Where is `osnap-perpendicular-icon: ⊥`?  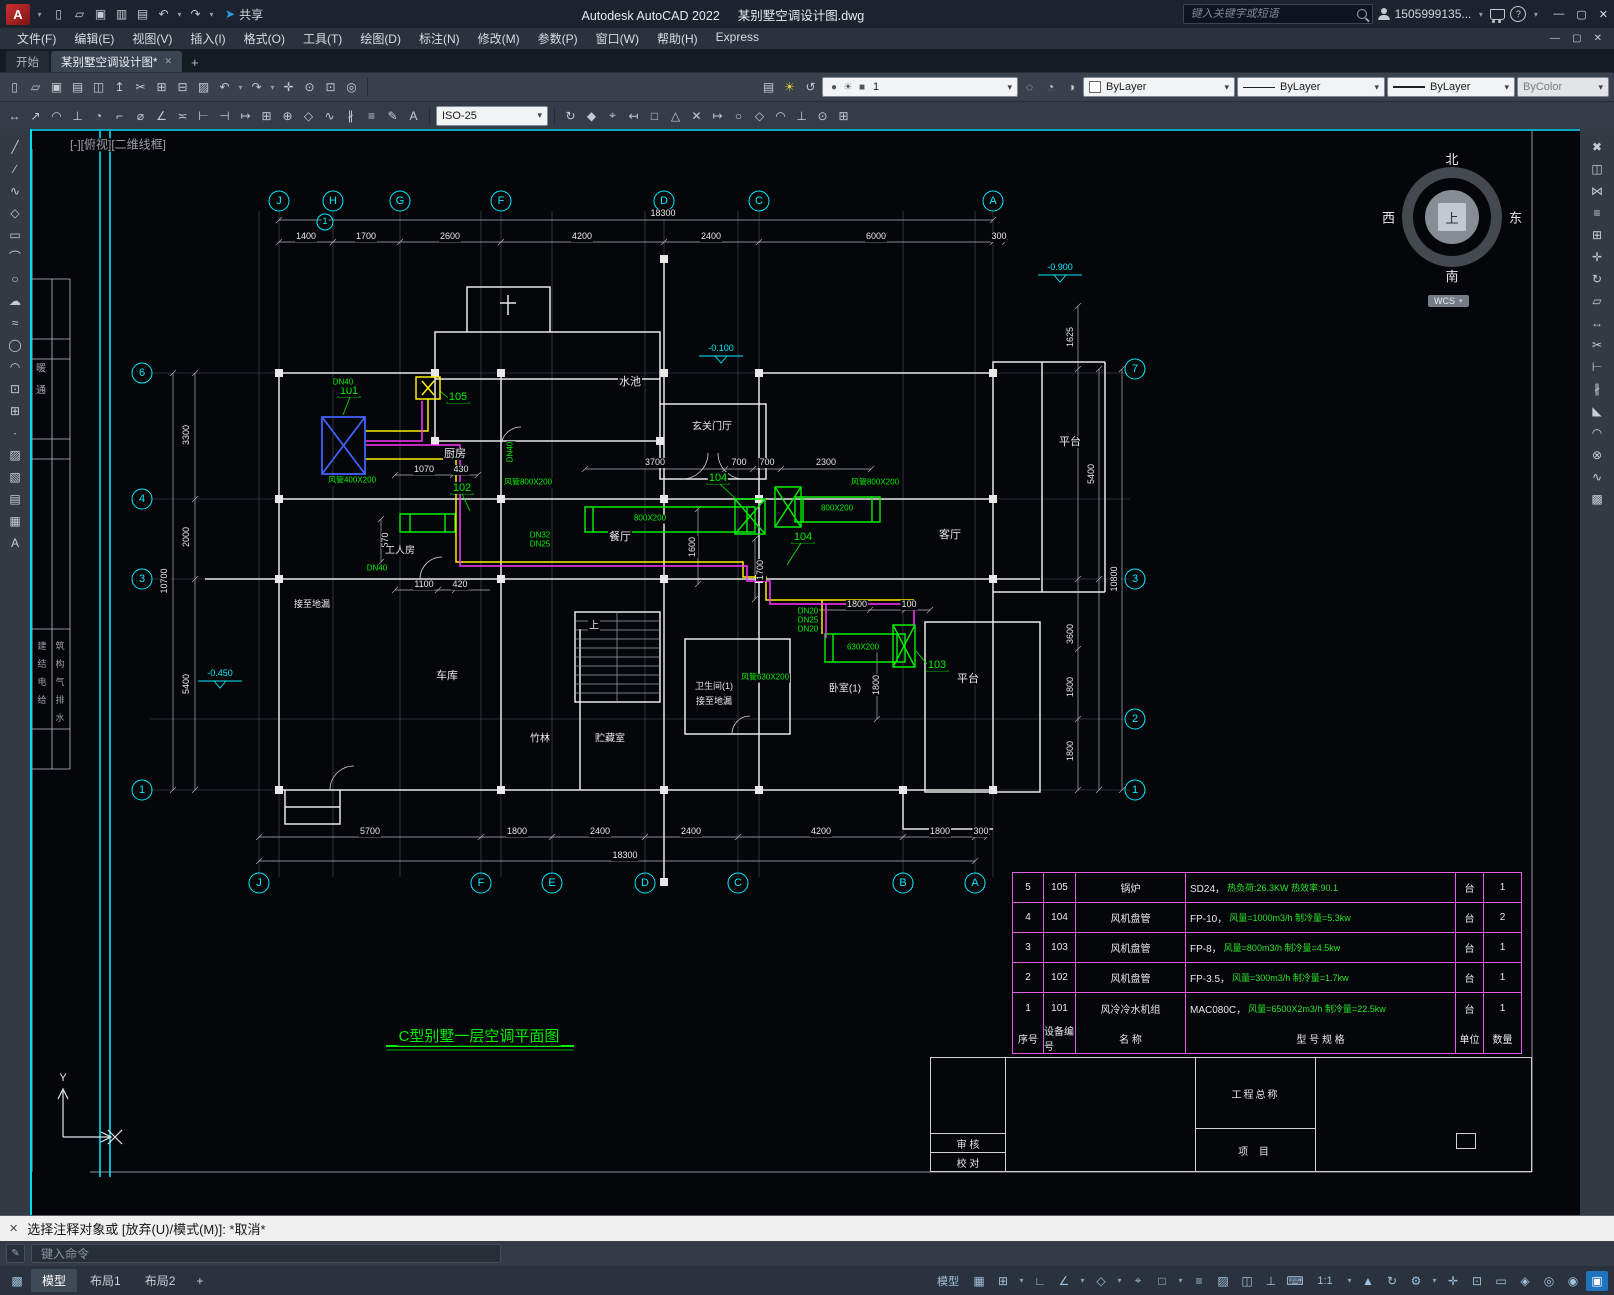 osnap-perpendicular-icon: ⊥ is located at coordinates (801, 115).